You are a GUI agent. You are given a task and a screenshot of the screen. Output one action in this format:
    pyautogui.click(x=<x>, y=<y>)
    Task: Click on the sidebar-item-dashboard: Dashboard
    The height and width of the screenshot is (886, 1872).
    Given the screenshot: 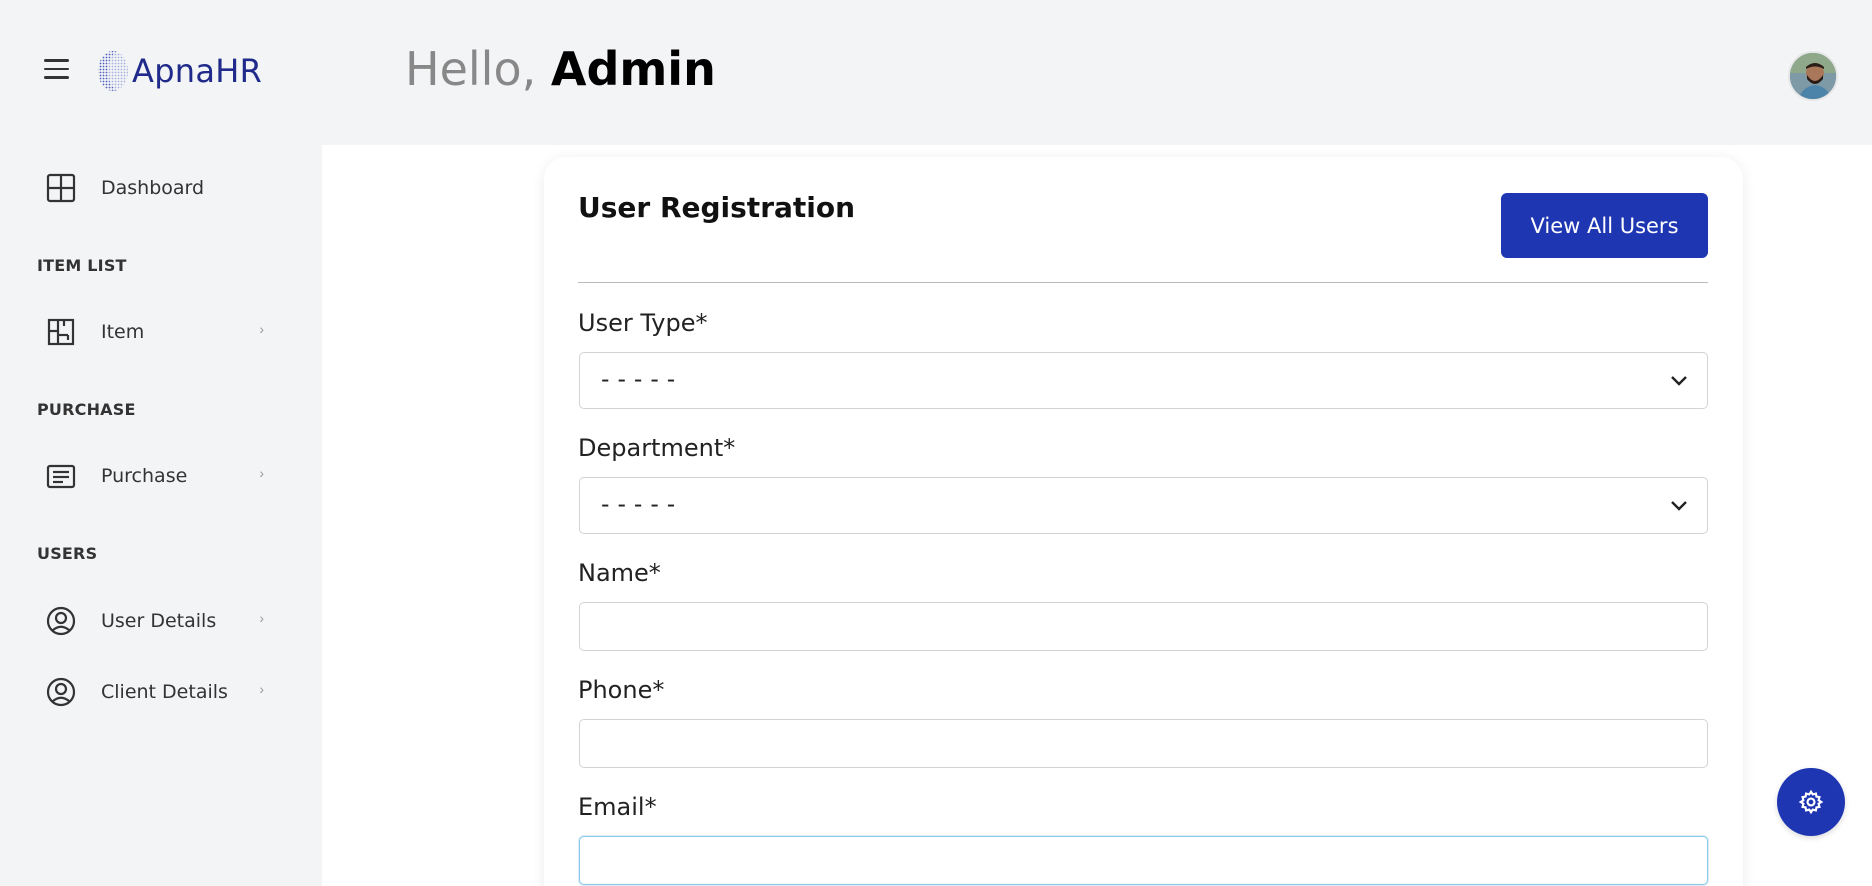 What is the action you would take?
    pyautogui.click(x=159, y=188)
    